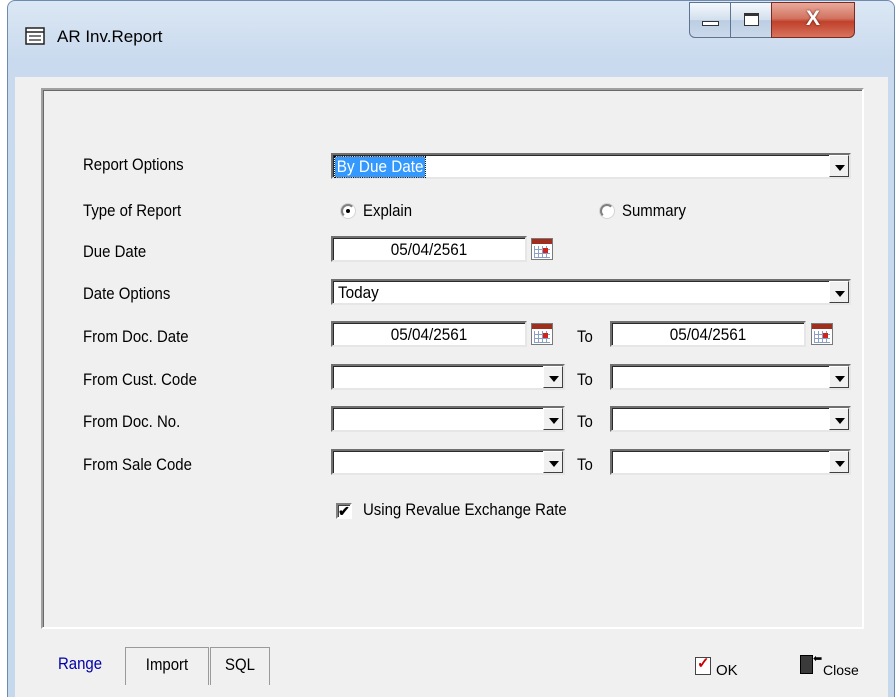  What do you see at coordinates (167, 666) in the screenshot?
I see `tab-import: Import` at bounding box center [167, 666].